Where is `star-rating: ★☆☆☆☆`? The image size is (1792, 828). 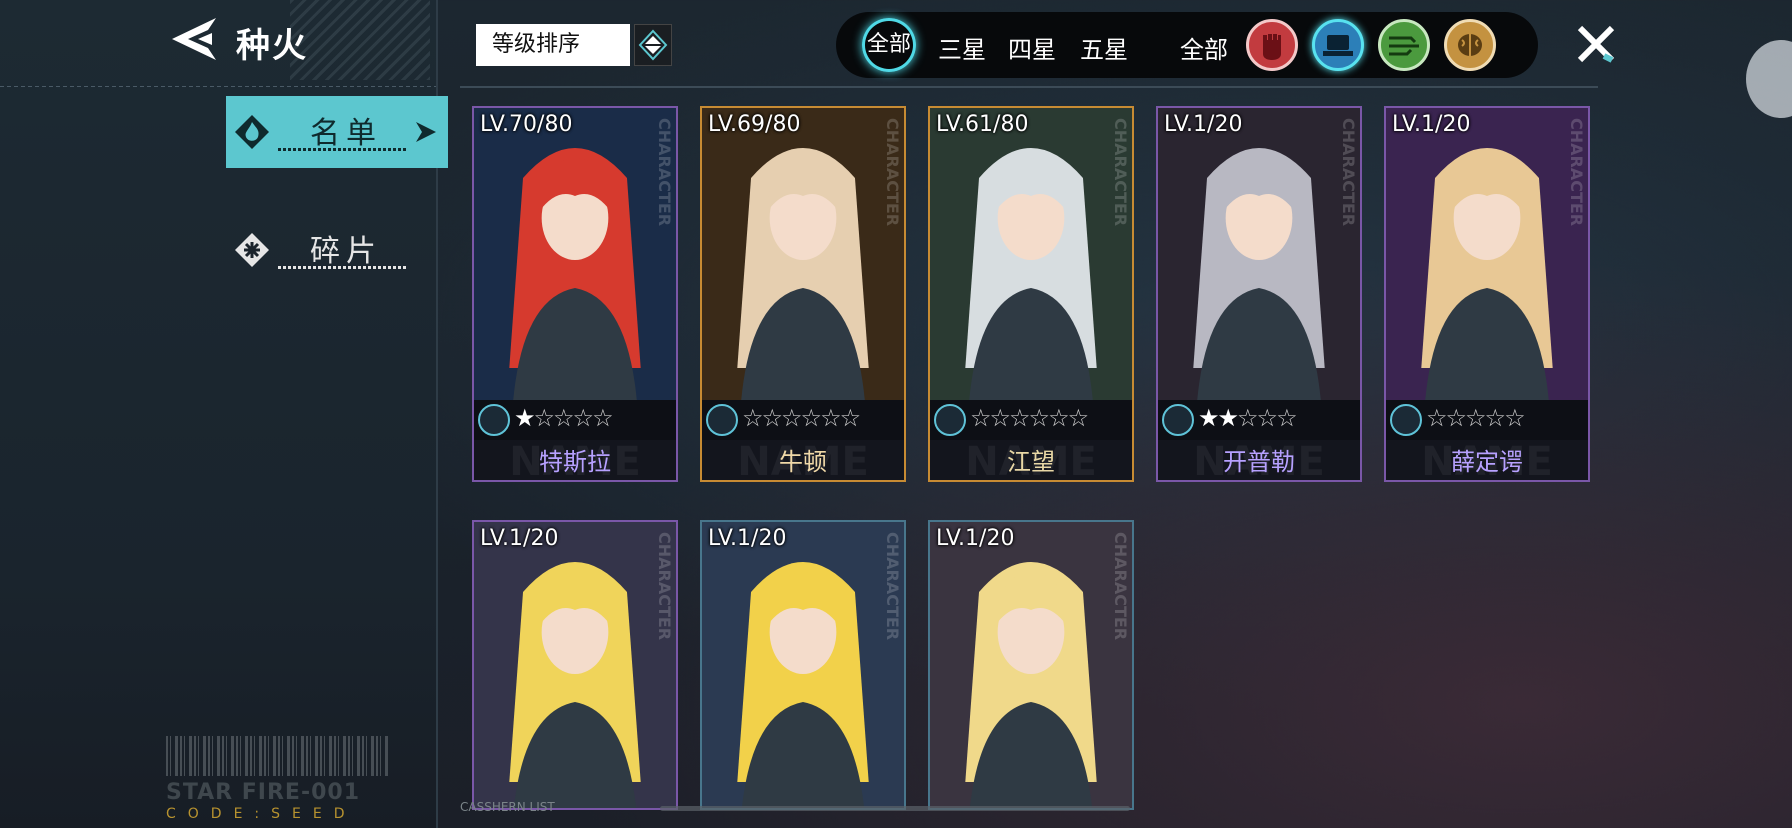
star-rating: ★☆☆☆☆ is located at coordinates (564, 418).